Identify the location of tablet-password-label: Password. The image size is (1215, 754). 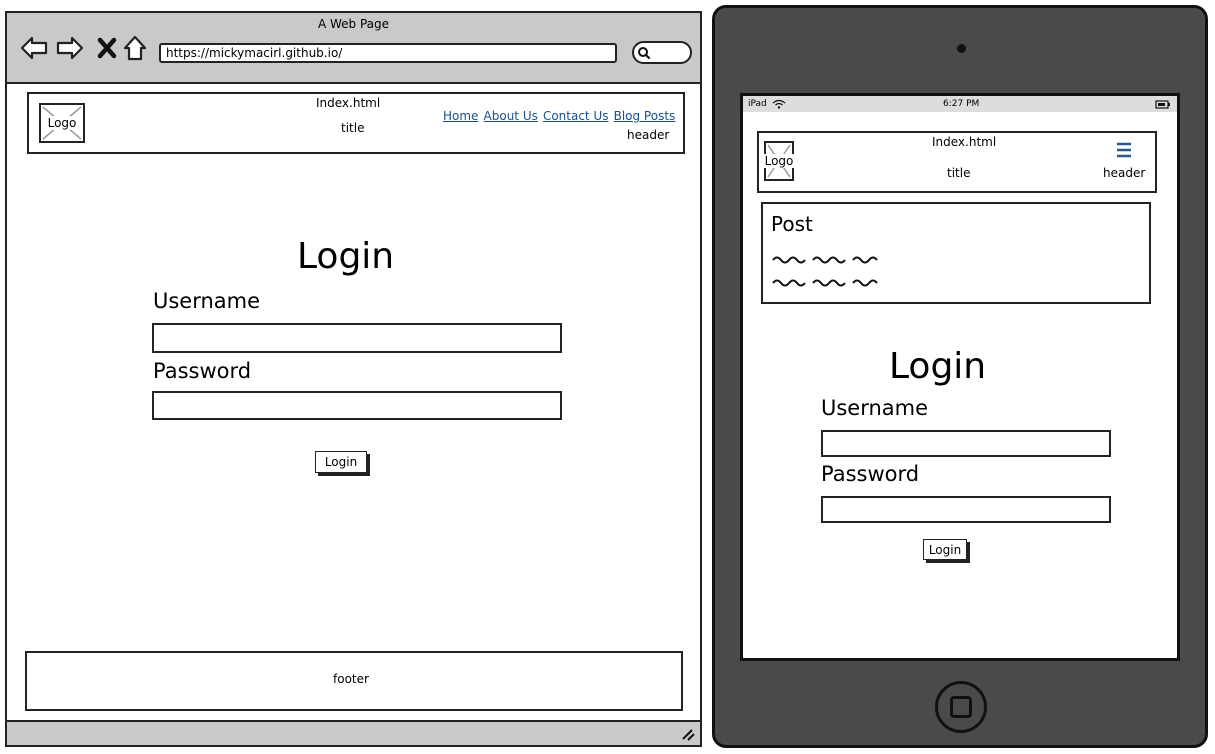
(870, 474).